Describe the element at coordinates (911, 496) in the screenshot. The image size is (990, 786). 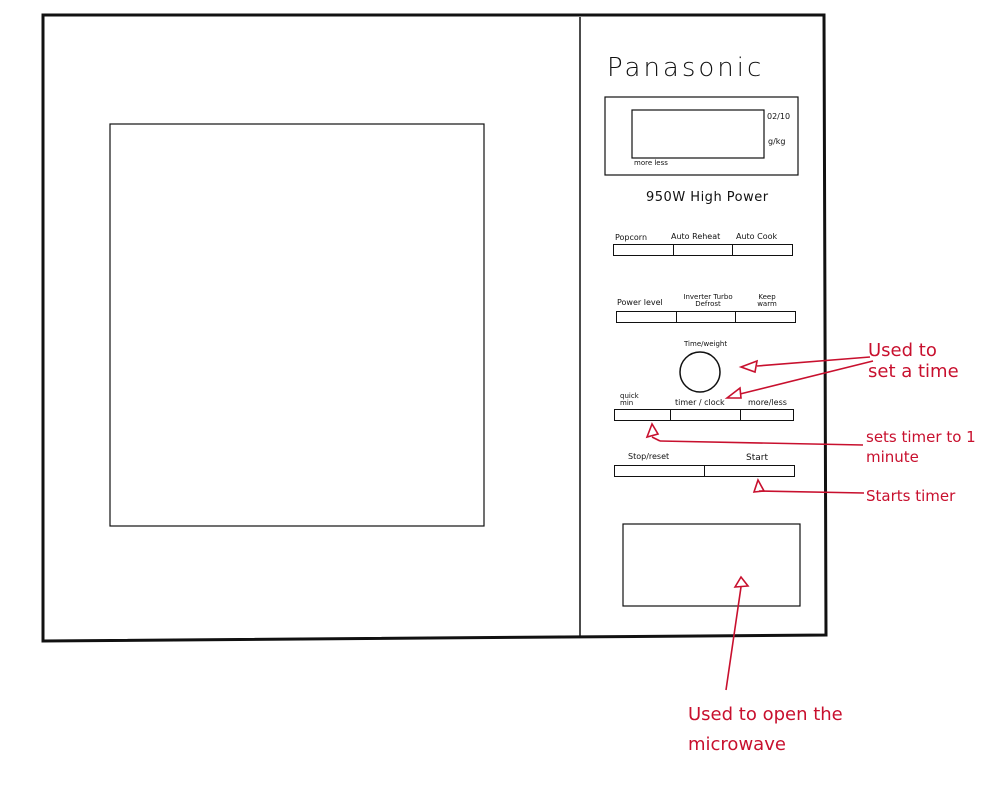
I see `annotation-starts-timer: Starts timer` at that location.